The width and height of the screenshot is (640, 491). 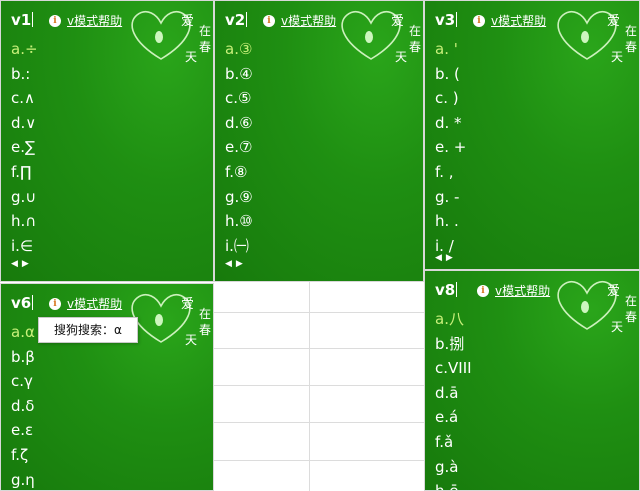 I want to click on candidate-list: a.③ b.④ c.⑤ d.⑥ e.⑦ f.⑧ g.⑨ h.⑩ i.㈠, so click(x=239, y=147).